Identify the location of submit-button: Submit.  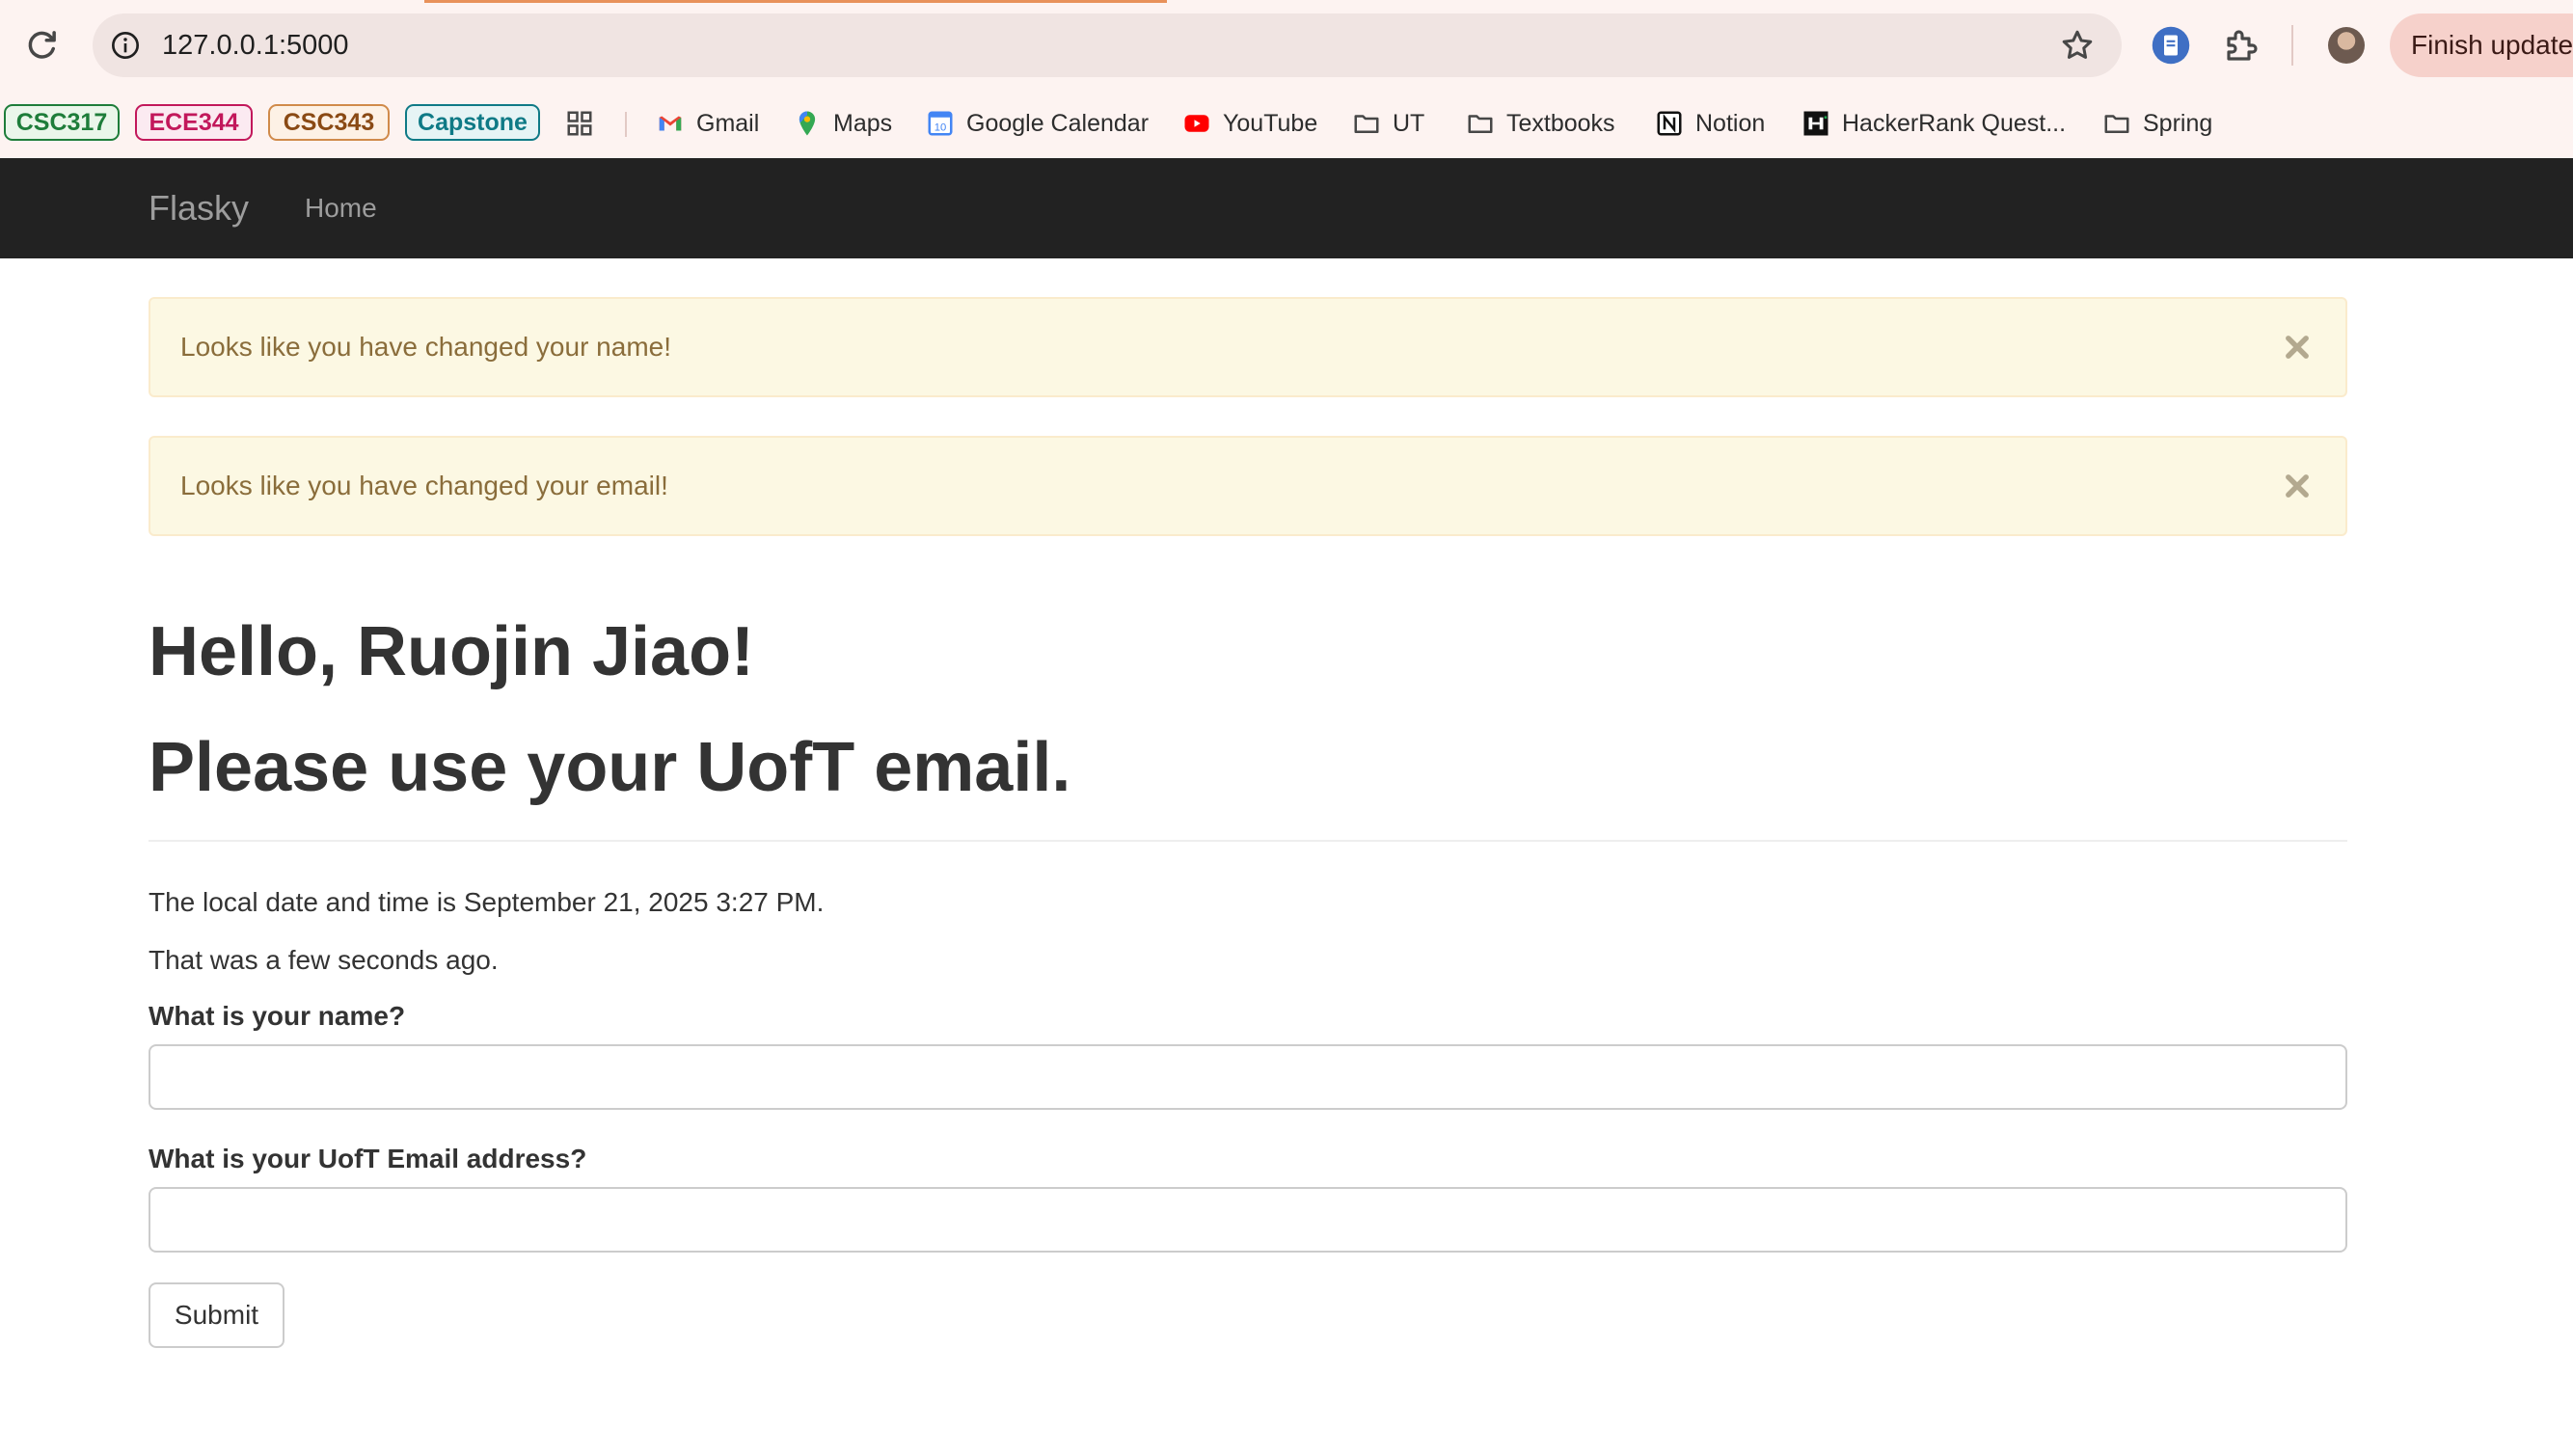
(217, 1315).